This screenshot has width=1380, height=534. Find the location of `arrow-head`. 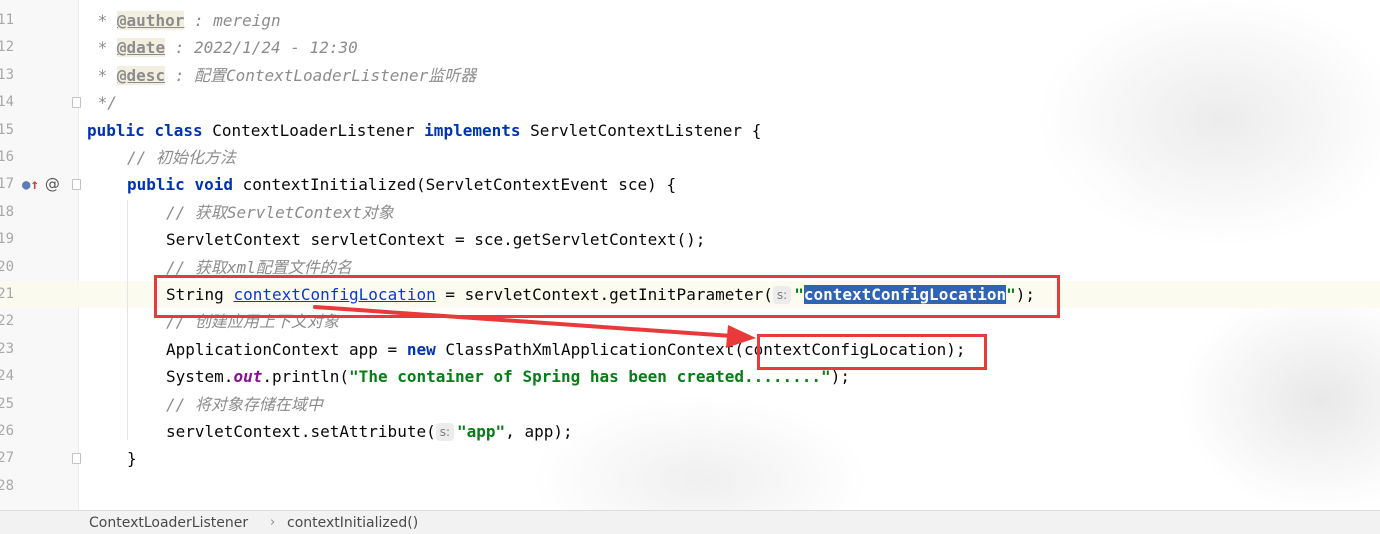

arrow-head is located at coordinates (741, 336).